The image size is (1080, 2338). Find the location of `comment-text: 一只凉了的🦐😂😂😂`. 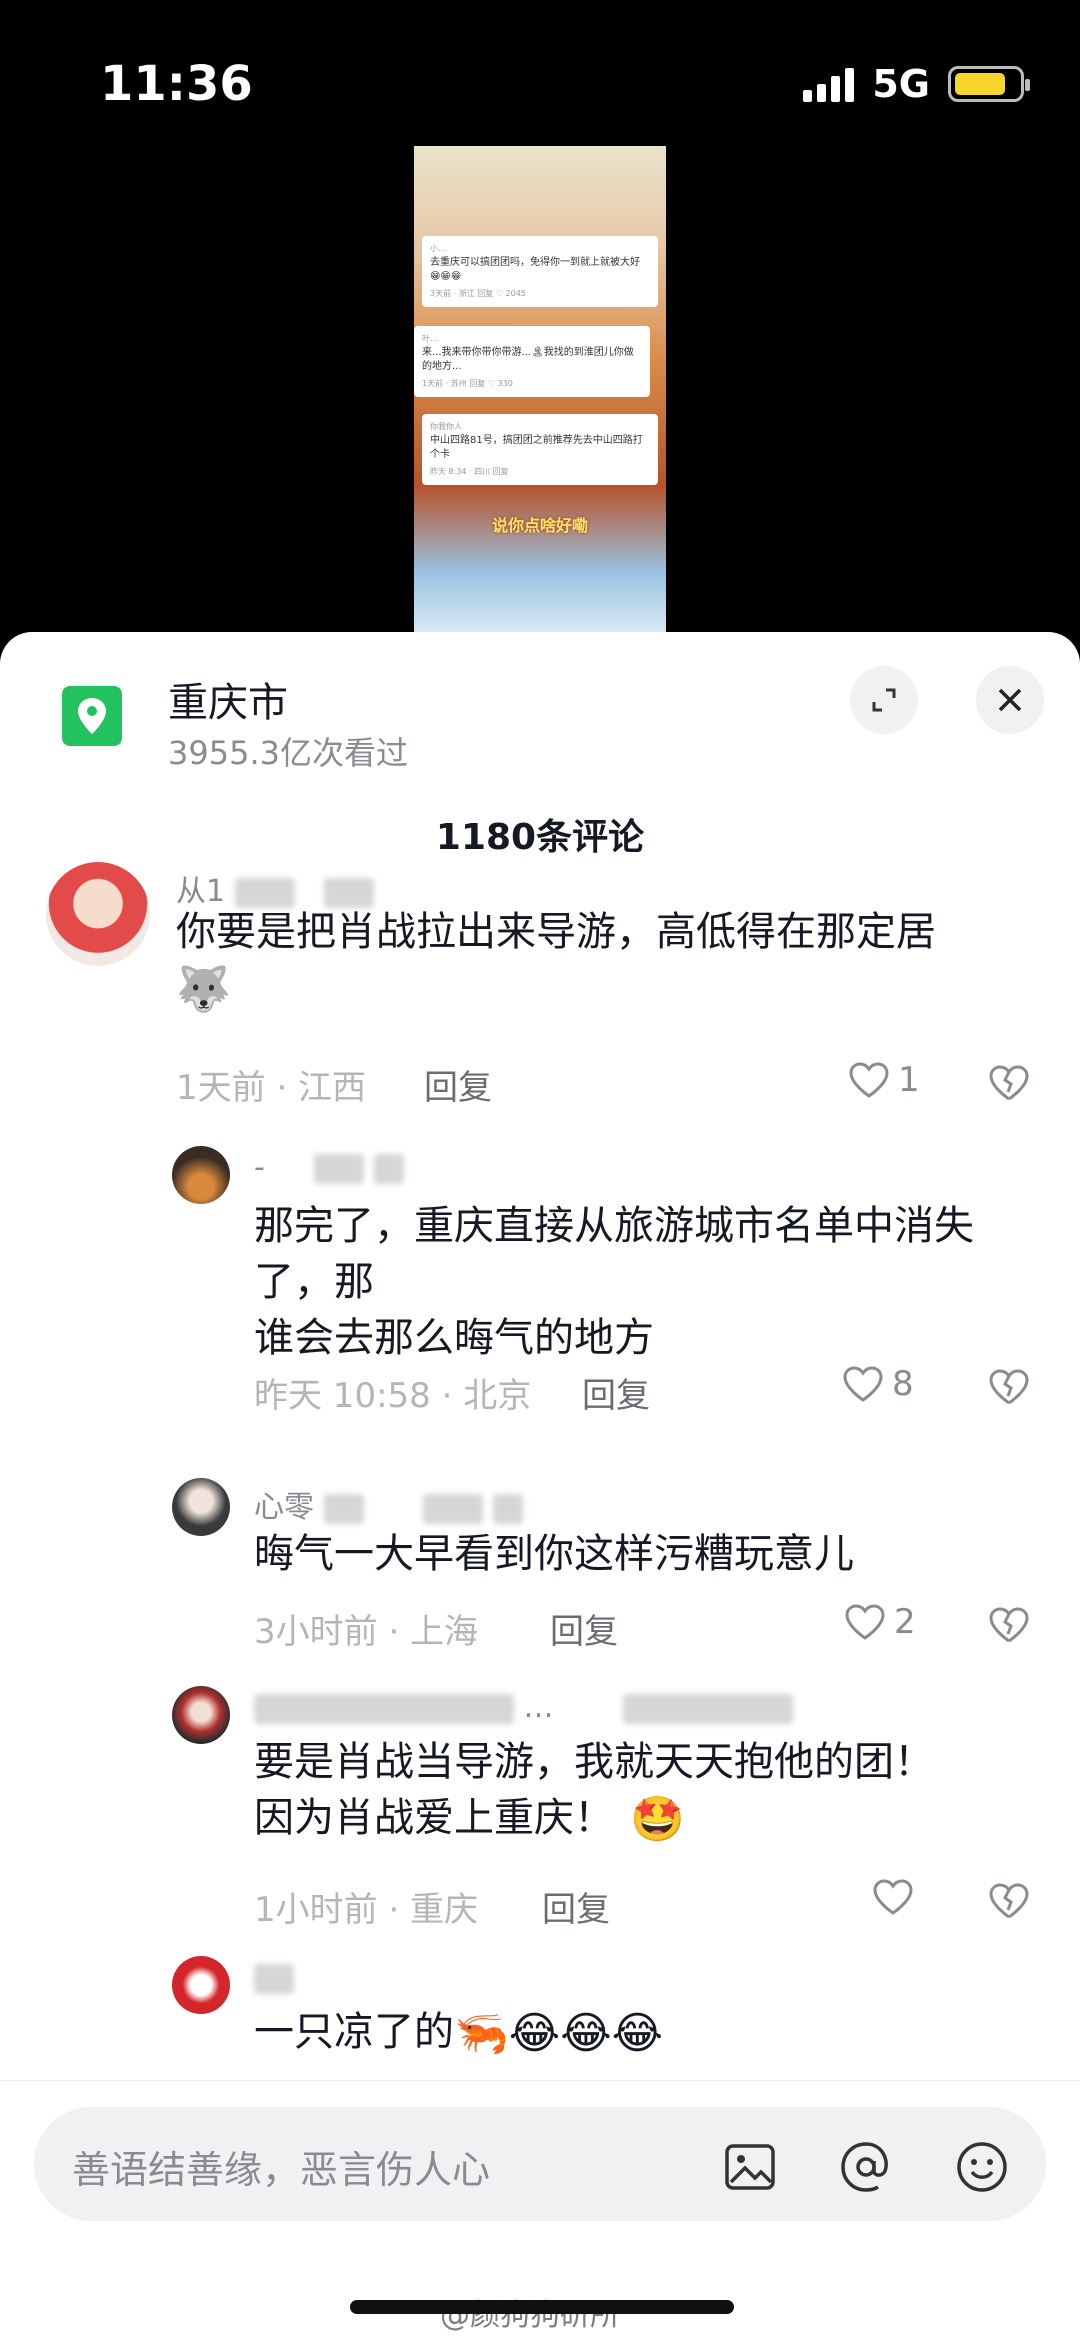

comment-text: 一只凉了的🦐😂😂😂 is located at coordinates (654, 2033).